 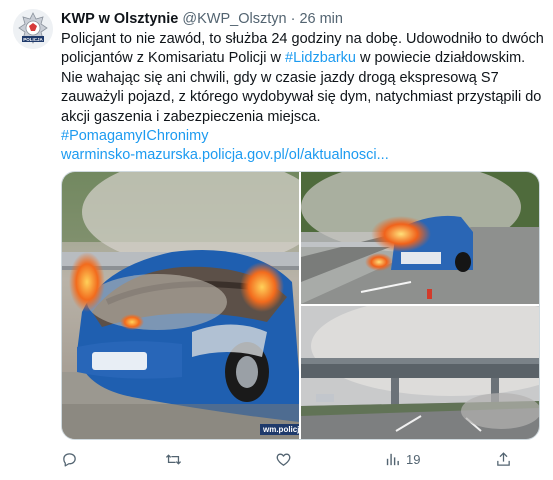 I want to click on hashtag-lidzbarku: #Lidzbarku, so click(x=320, y=58).